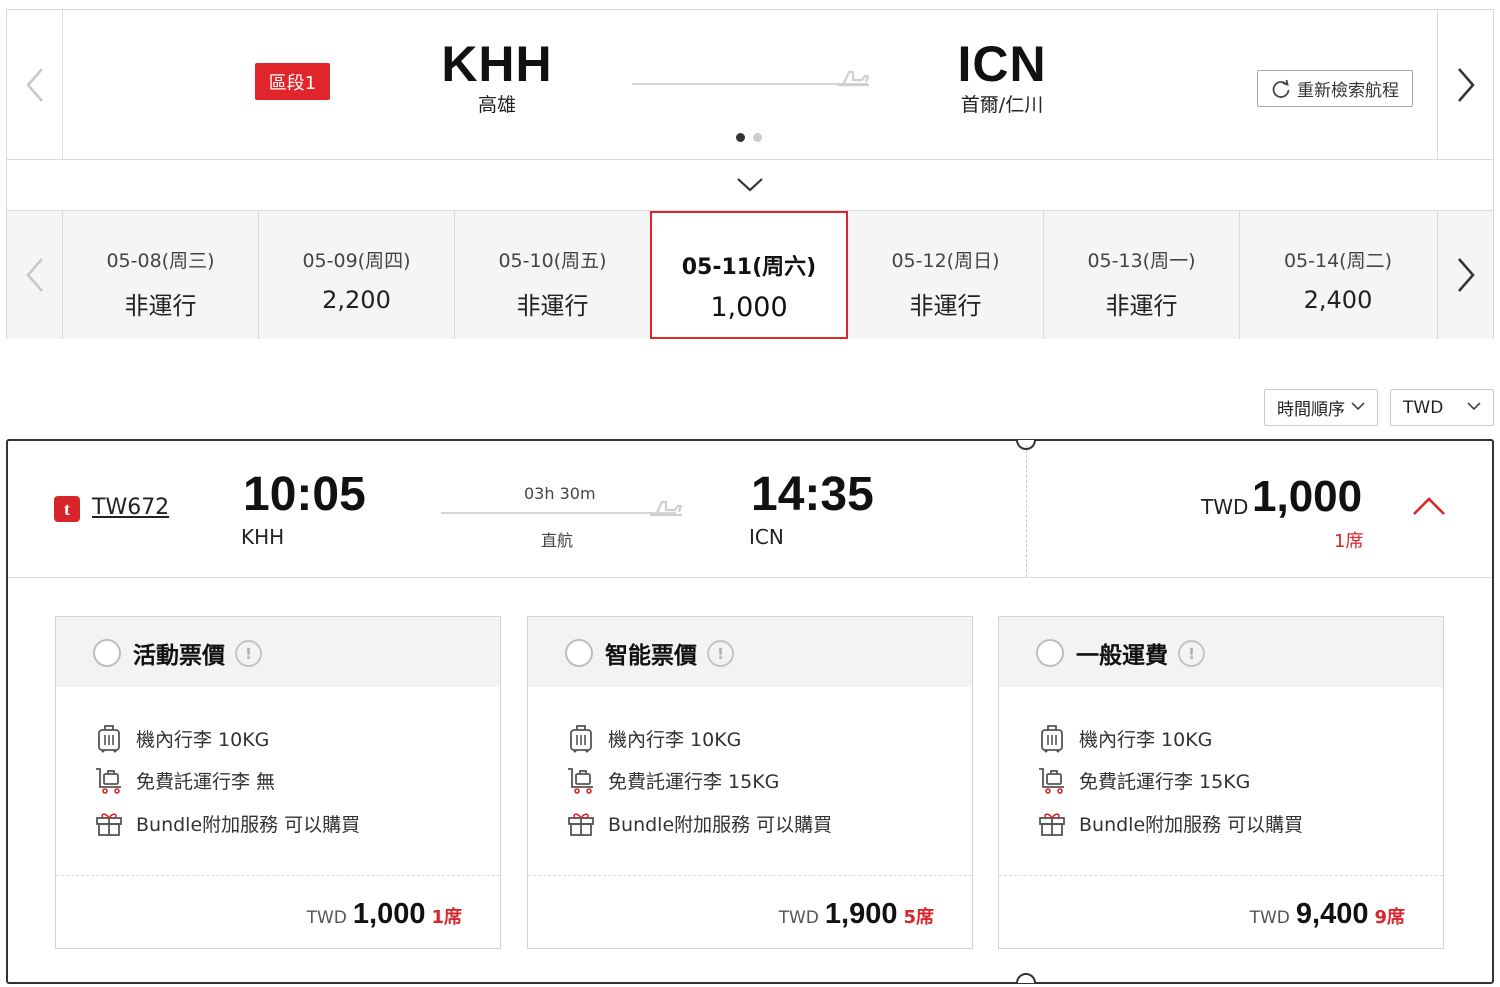  What do you see at coordinates (1321, 407) in the screenshot?
I see `sort-order-select: 時間順序` at bounding box center [1321, 407].